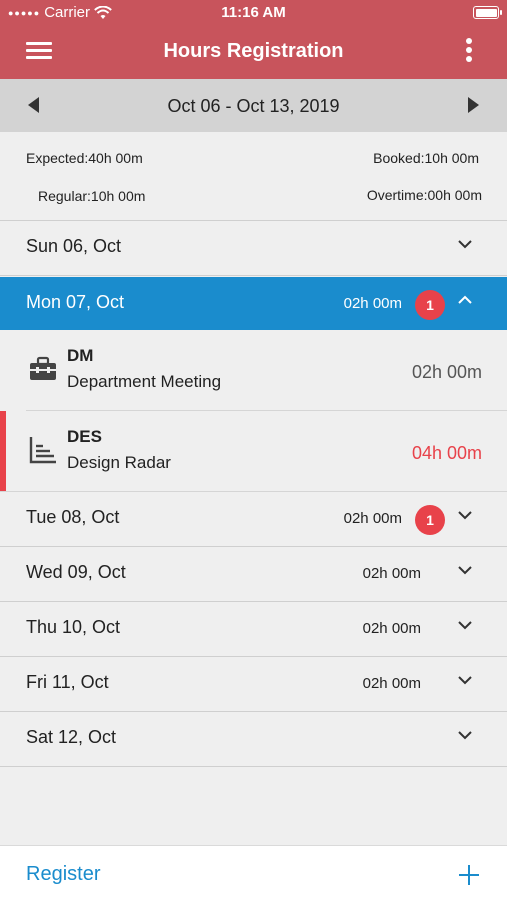  What do you see at coordinates (469, 875) in the screenshot?
I see `add-icon` at bounding box center [469, 875].